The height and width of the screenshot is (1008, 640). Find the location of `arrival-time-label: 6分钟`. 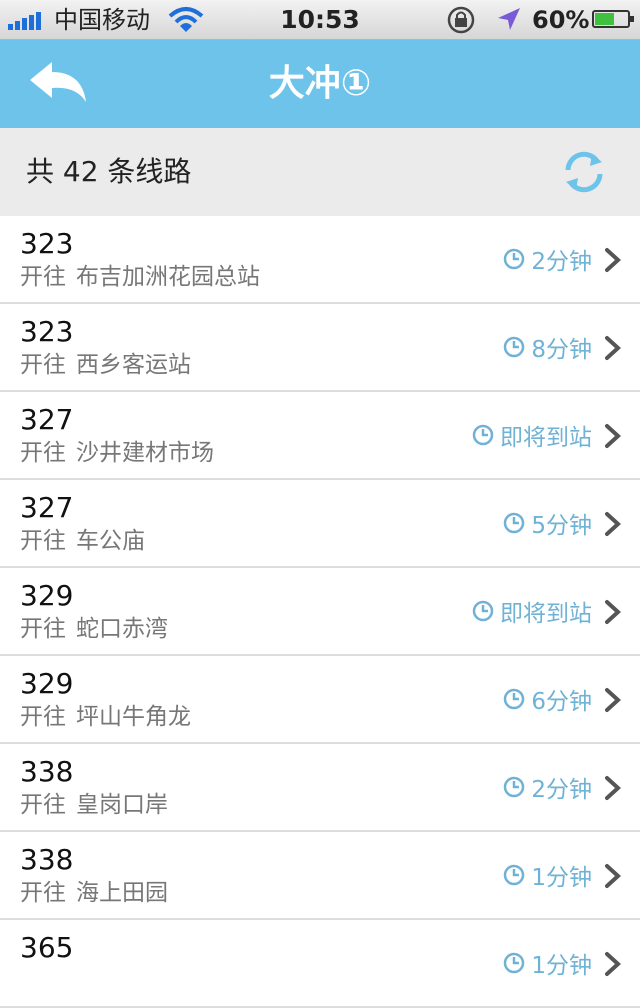

arrival-time-label: 6分钟 is located at coordinates (561, 702).